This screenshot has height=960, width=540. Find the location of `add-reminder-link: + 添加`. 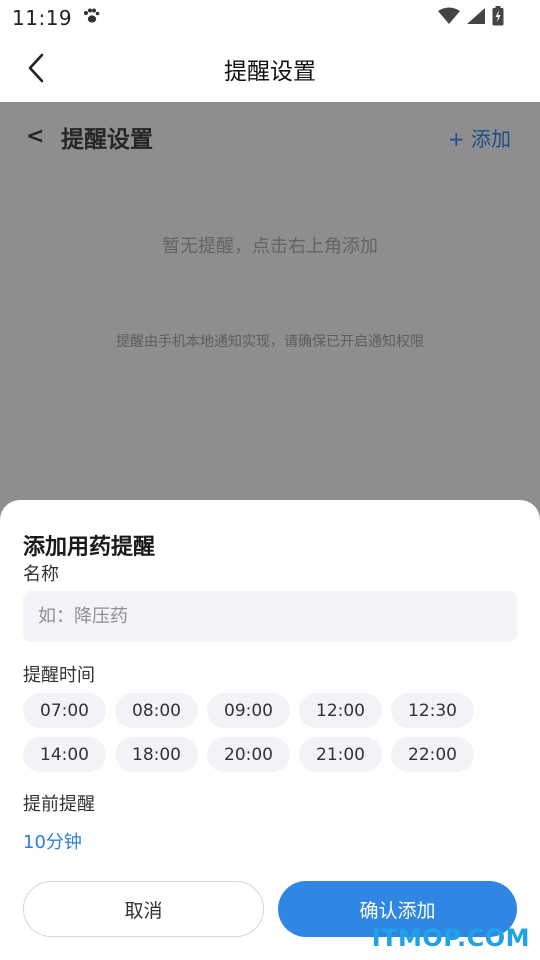

add-reminder-link: + 添加 is located at coordinates (479, 137).